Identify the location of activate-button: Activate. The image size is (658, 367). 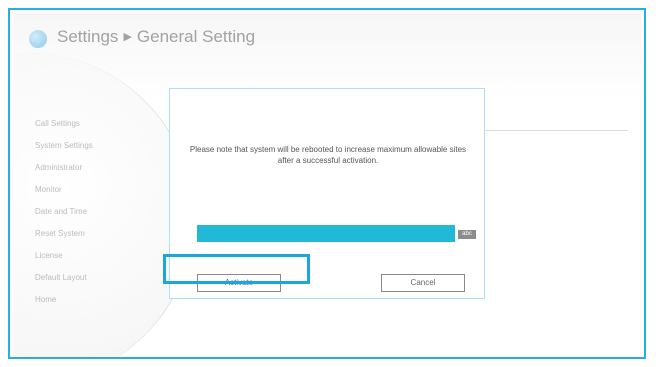
(239, 283).